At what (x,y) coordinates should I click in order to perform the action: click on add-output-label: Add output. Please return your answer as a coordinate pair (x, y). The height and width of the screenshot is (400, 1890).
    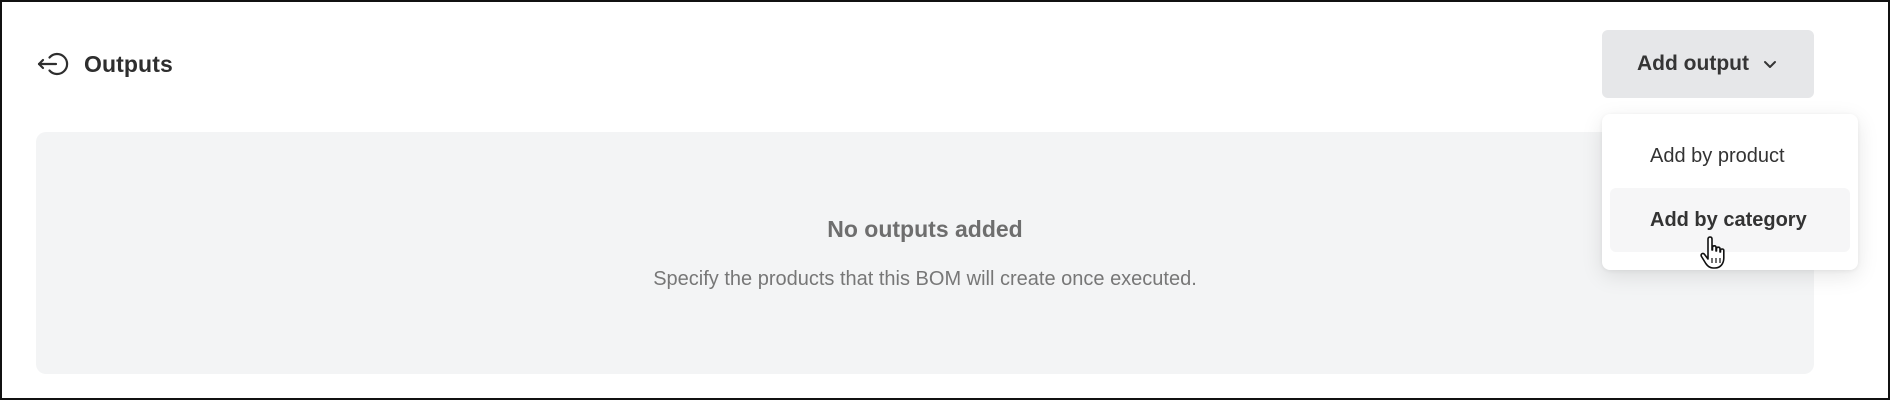
    Looking at the image, I should click on (1693, 63).